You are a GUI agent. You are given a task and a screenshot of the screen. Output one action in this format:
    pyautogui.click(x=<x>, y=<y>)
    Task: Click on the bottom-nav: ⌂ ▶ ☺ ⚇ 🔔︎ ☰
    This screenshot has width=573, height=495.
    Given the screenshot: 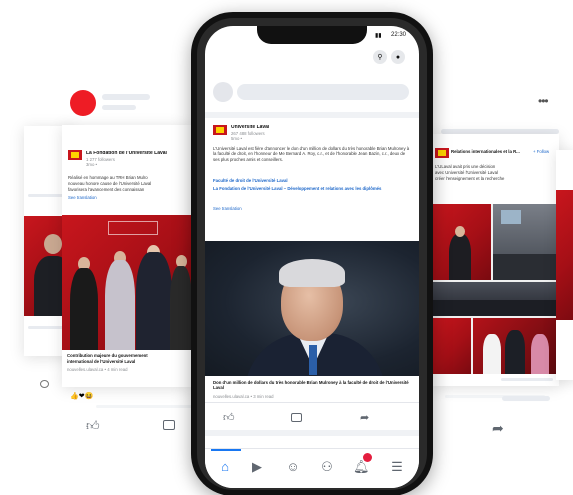 What is the action you would take?
    pyautogui.click(x=312, y=468)
    